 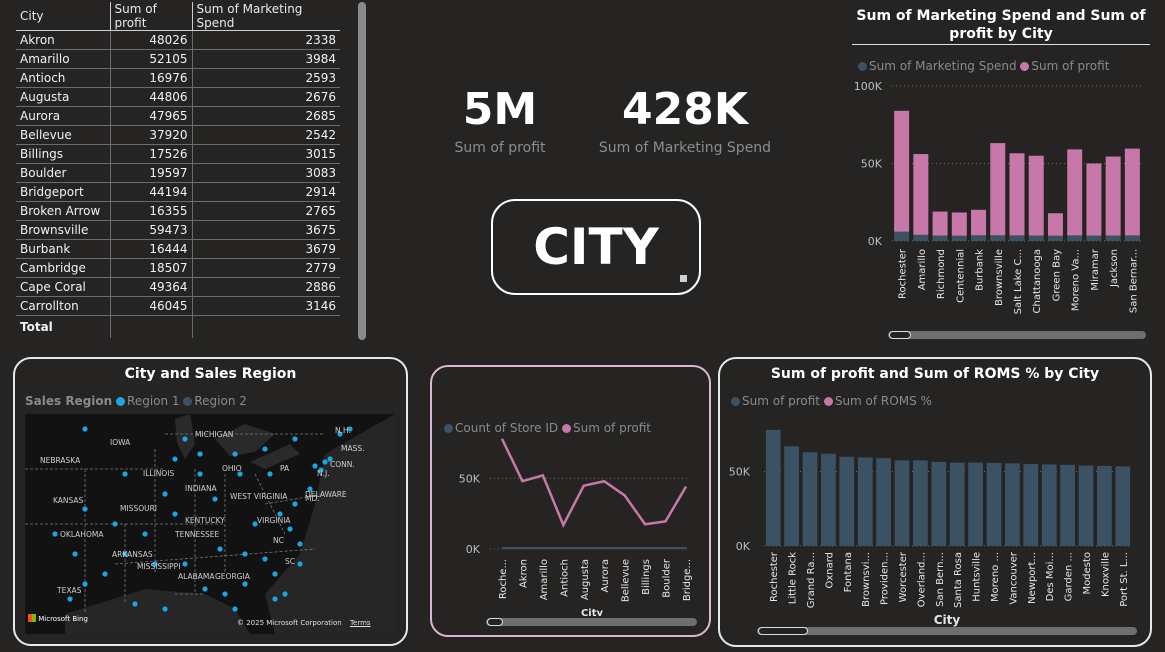 What do you see at coordinates (178, 249) in the screenshot?
I see `table-row: Burbank 16444 3679` at bounding box center [178, 249].